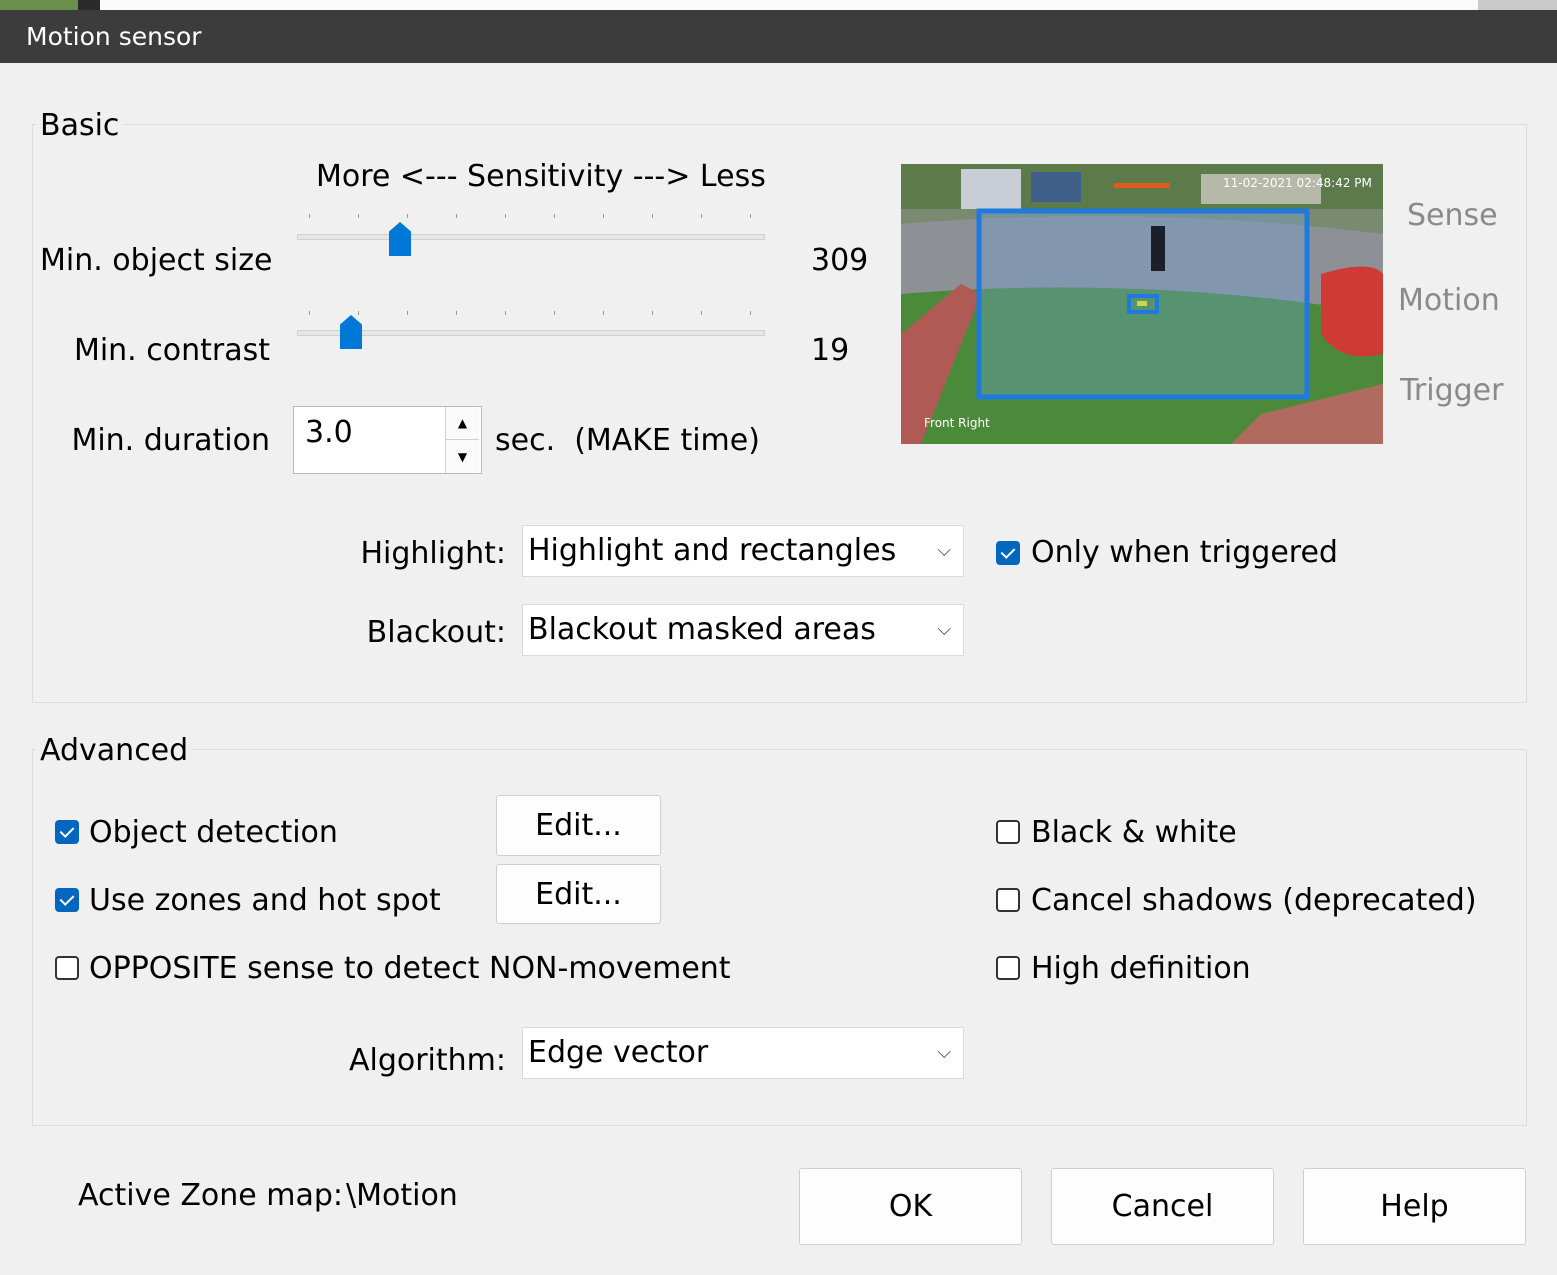 The image size is (1557, 1275). What do you see at coordinates (531, 237) in the screenshot?
I see `min-object-size-track` at bounding box center [531, 237].